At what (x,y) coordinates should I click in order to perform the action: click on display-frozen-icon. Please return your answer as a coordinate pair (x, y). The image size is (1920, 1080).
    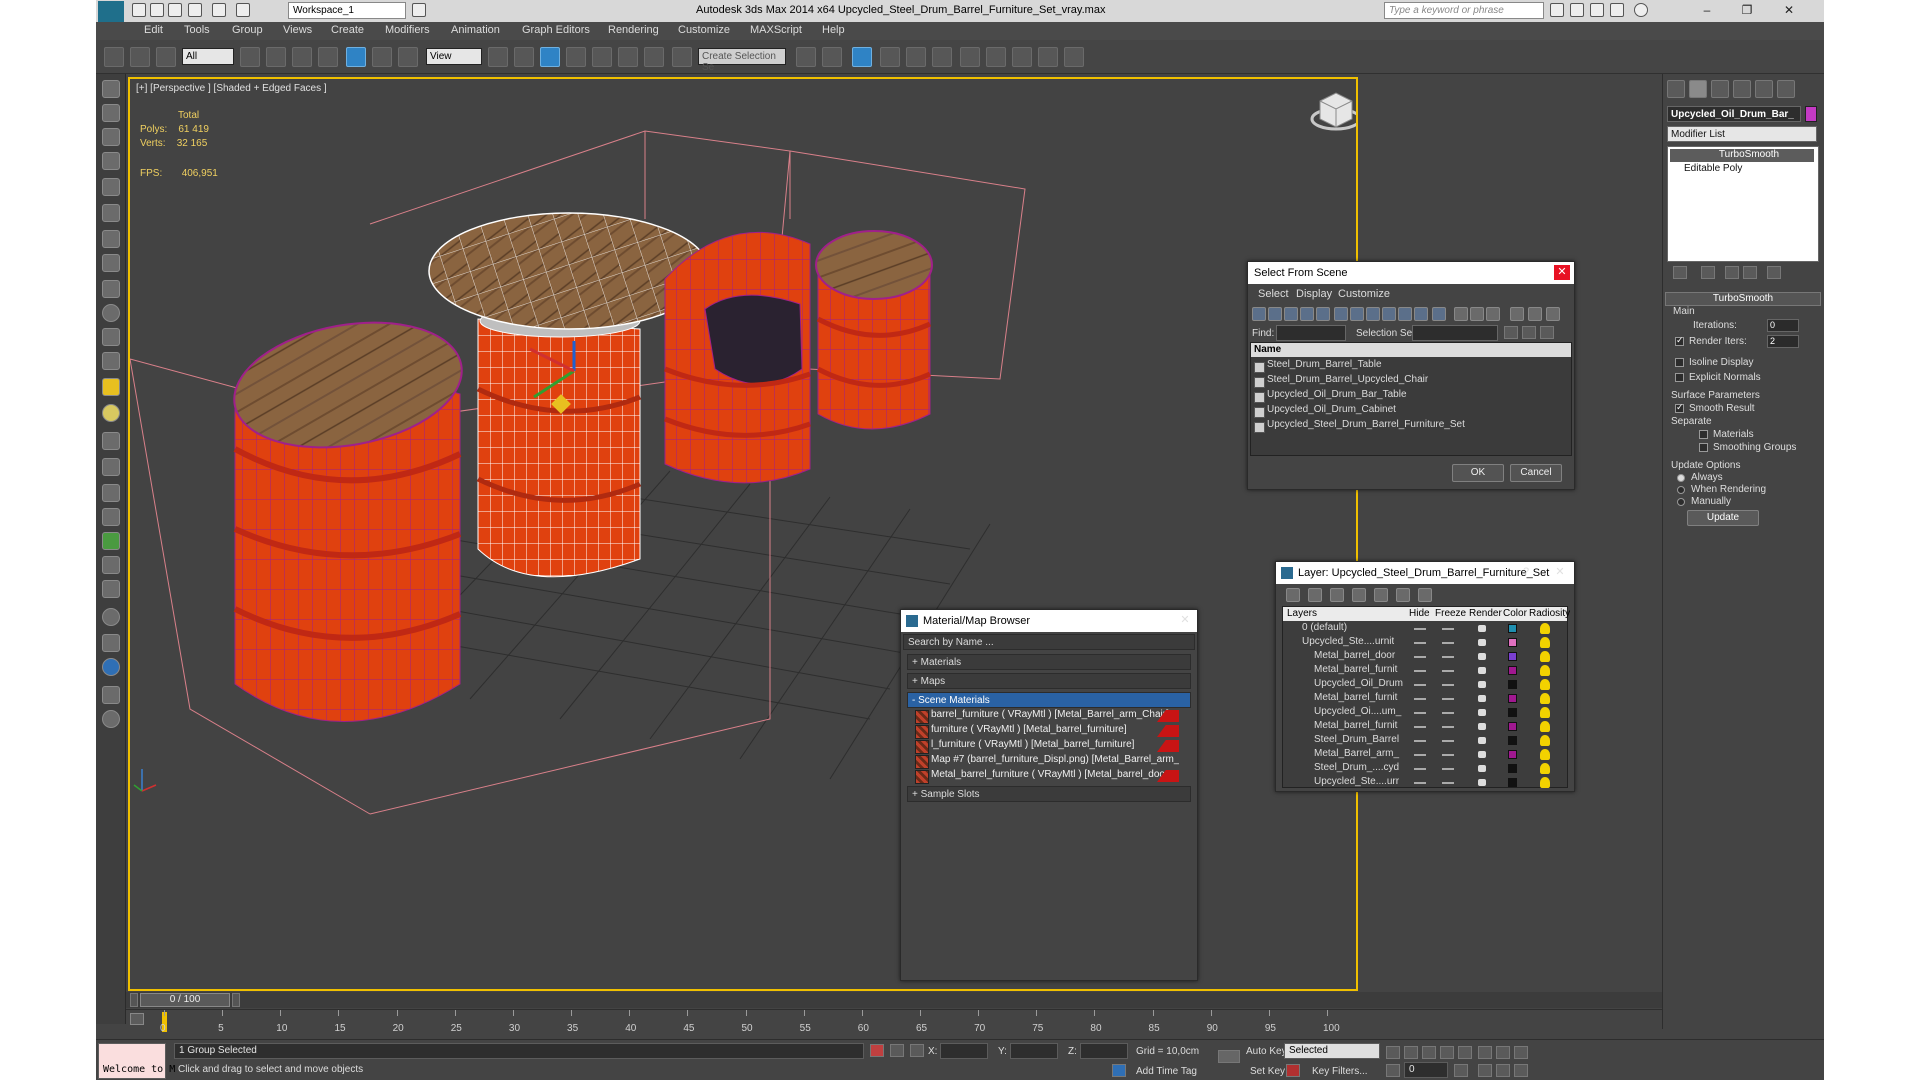
    Looking at the image, I should click on (1421, 314).